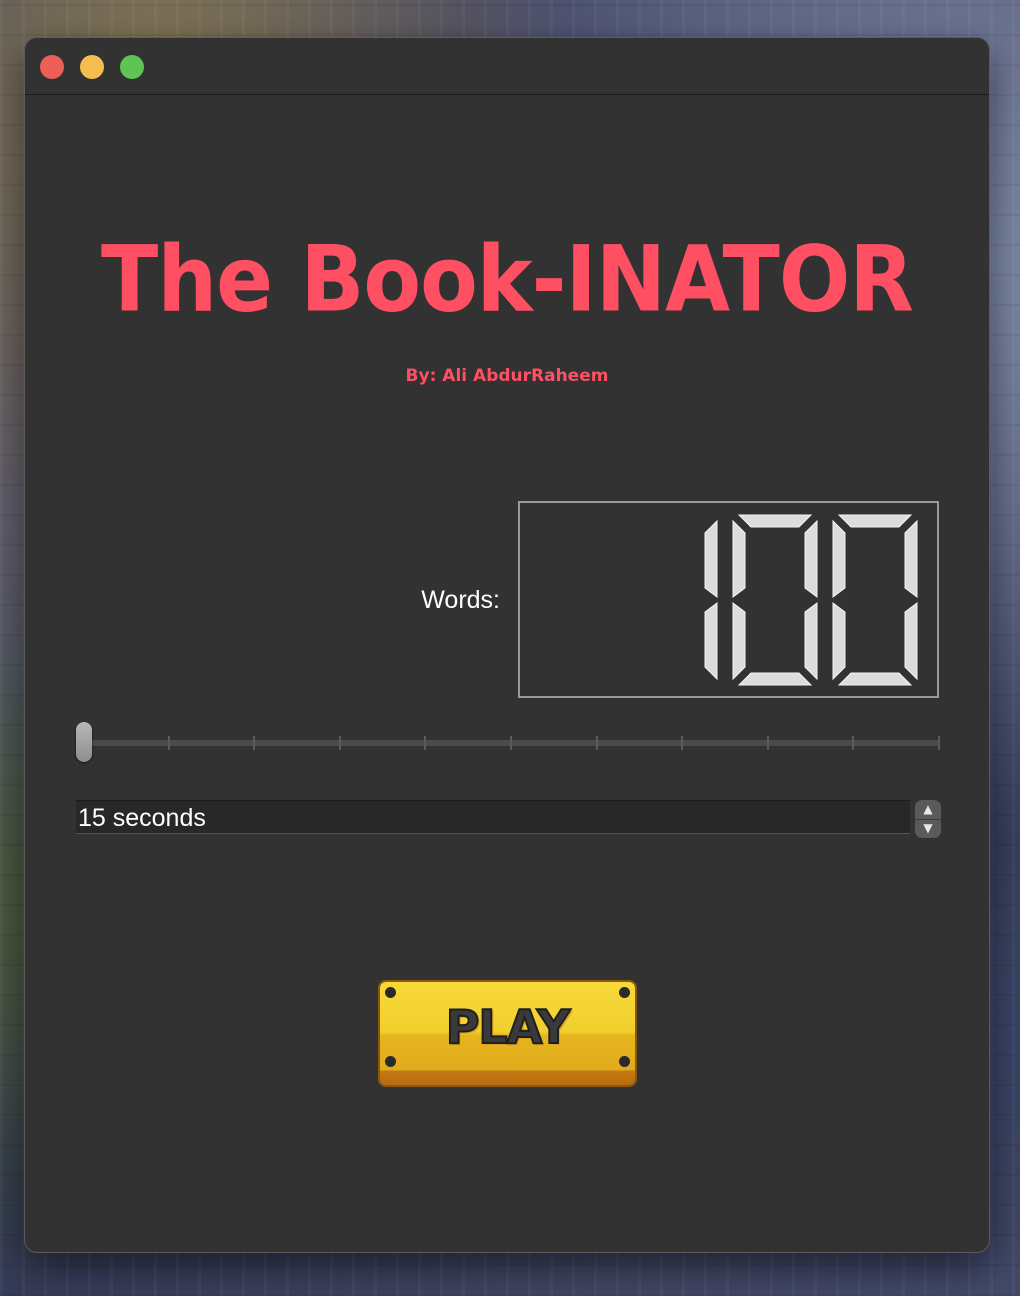 The image size is (1020, 1296). I want to click on slider-thumb, so click(84, 742).